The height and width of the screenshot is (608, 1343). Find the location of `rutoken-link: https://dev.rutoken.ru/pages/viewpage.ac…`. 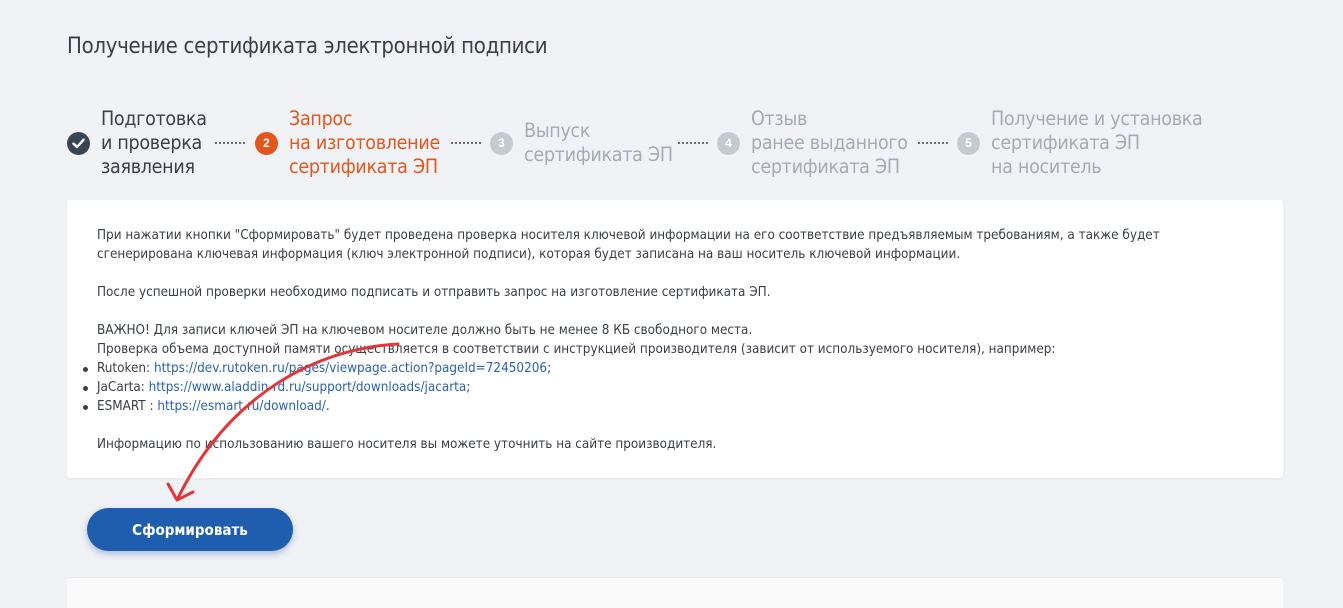

rutoken-link: https://dev.rutoken.ru/pages/viewpage.ac… is located at coordinates (350, 368).